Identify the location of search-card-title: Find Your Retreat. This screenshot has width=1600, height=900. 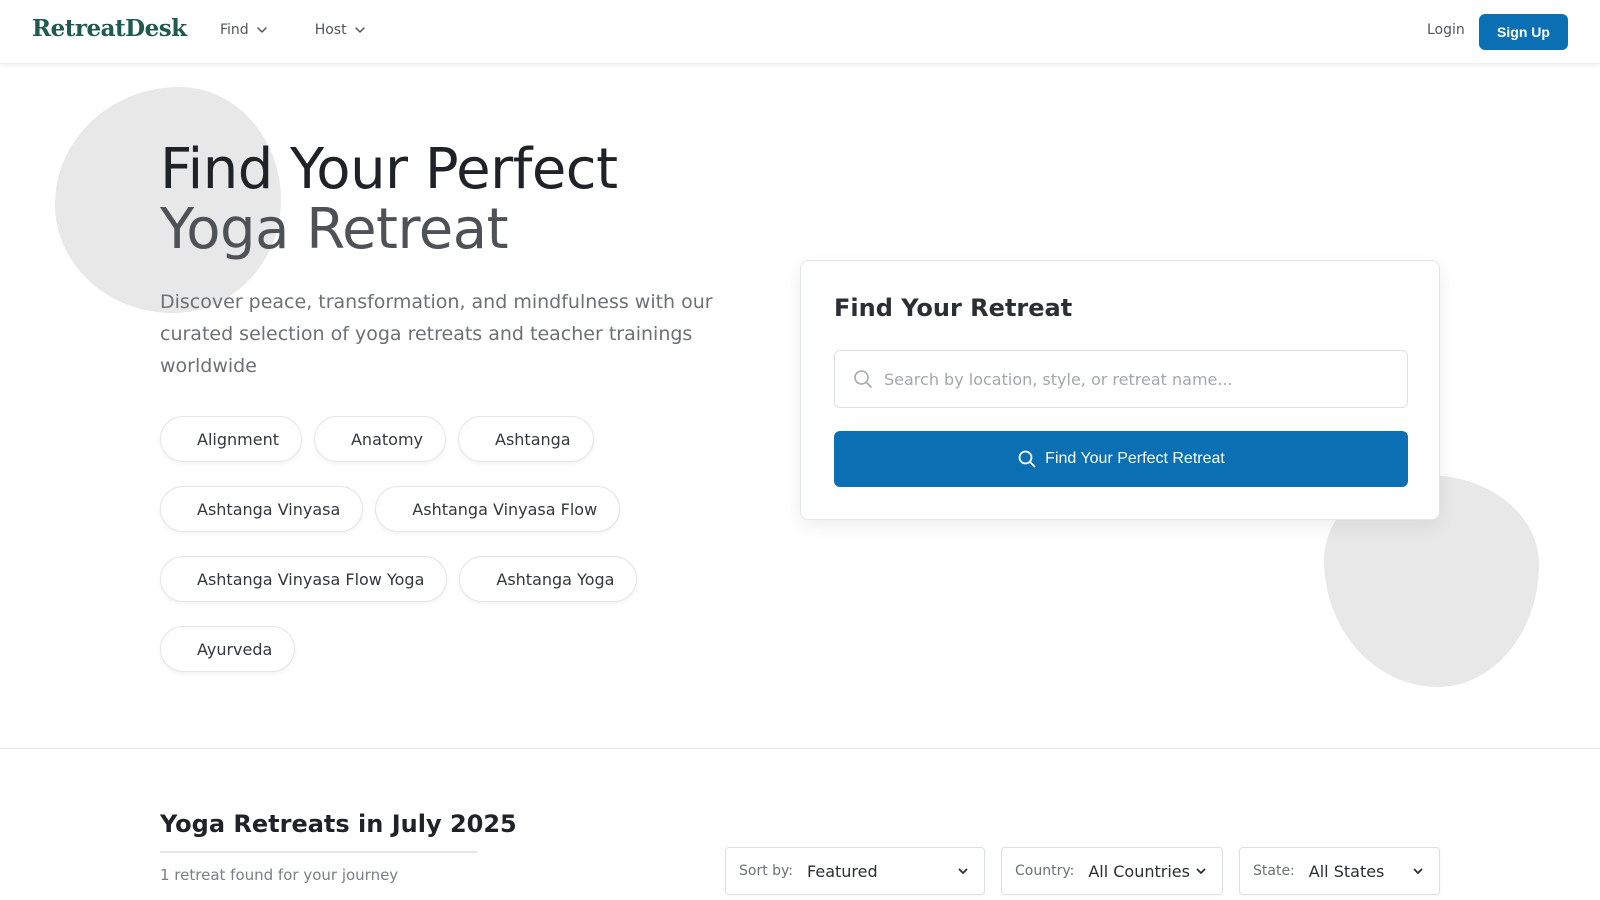
(953, 308).